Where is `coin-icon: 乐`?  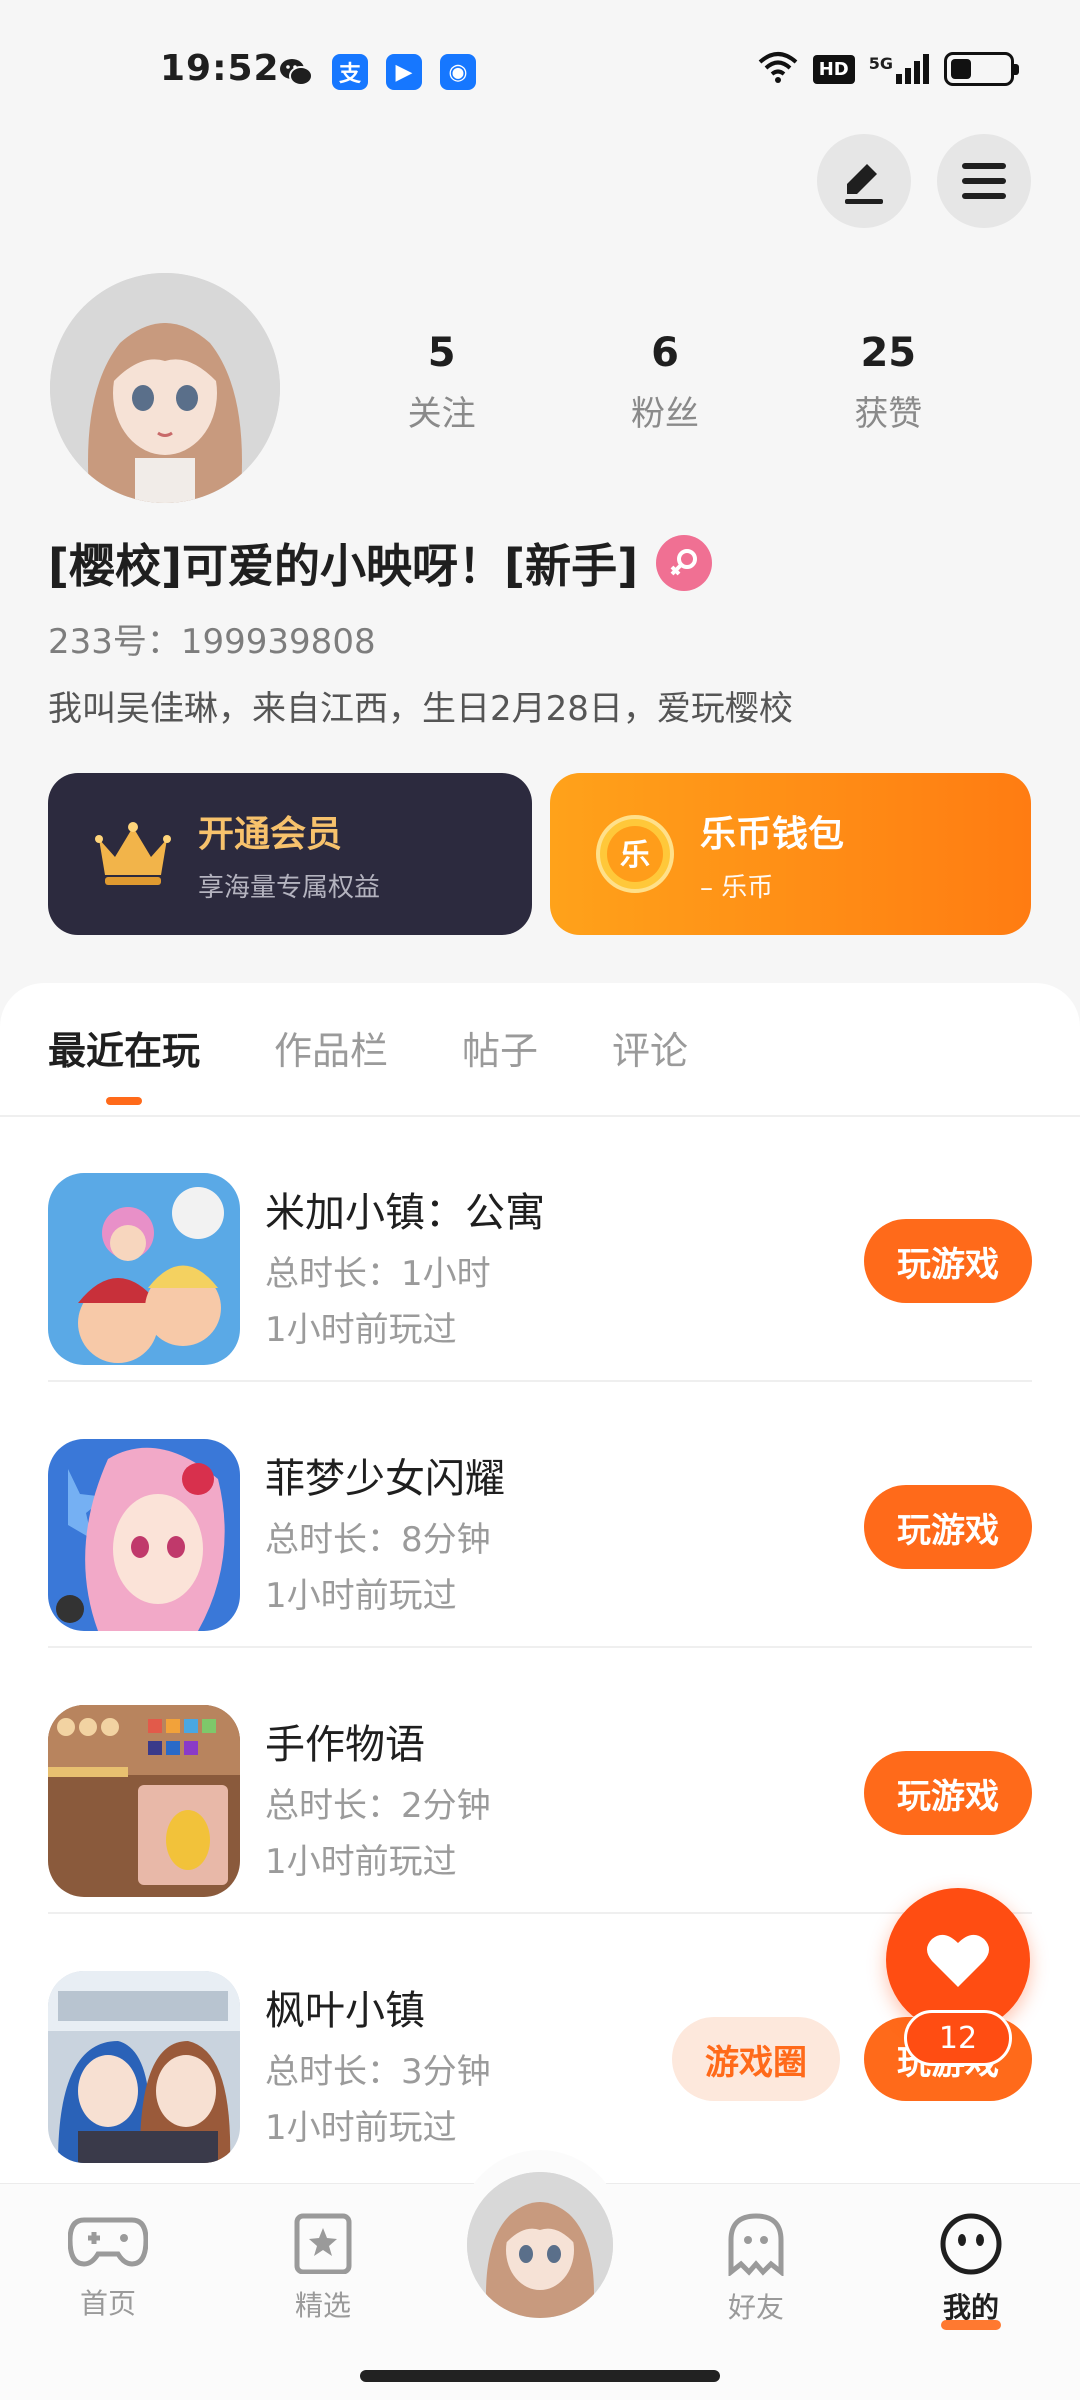 coin-icon: 乐 is located at coordinates (635, 854).